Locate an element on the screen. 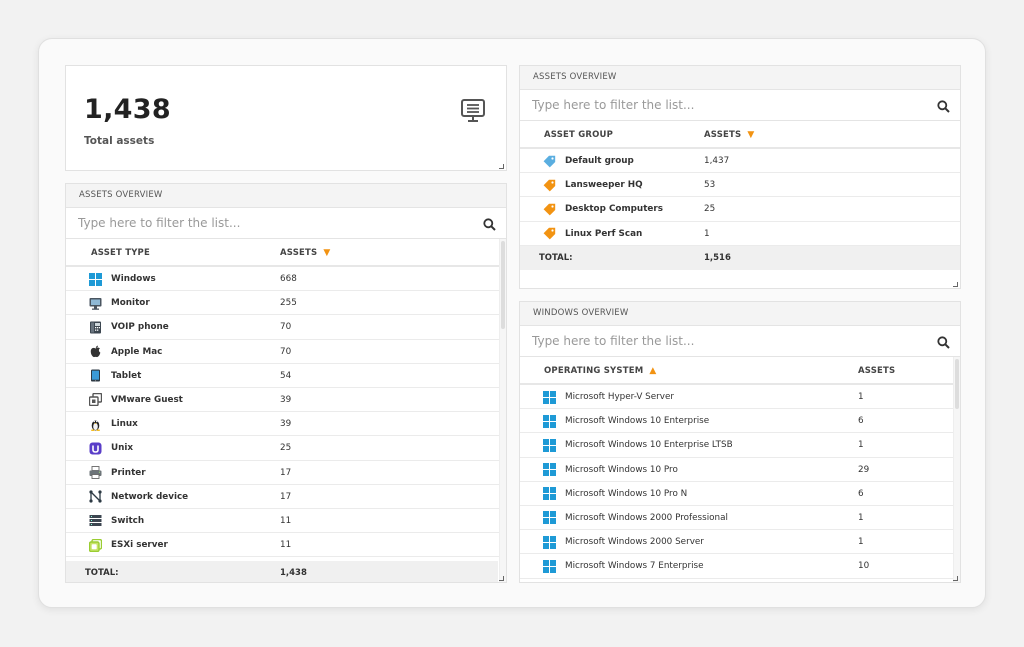 The width and height of the screenshot is (1024, 647). os-name: Microsoft Windows 10 Pro N is located at coordinates (626, 494).